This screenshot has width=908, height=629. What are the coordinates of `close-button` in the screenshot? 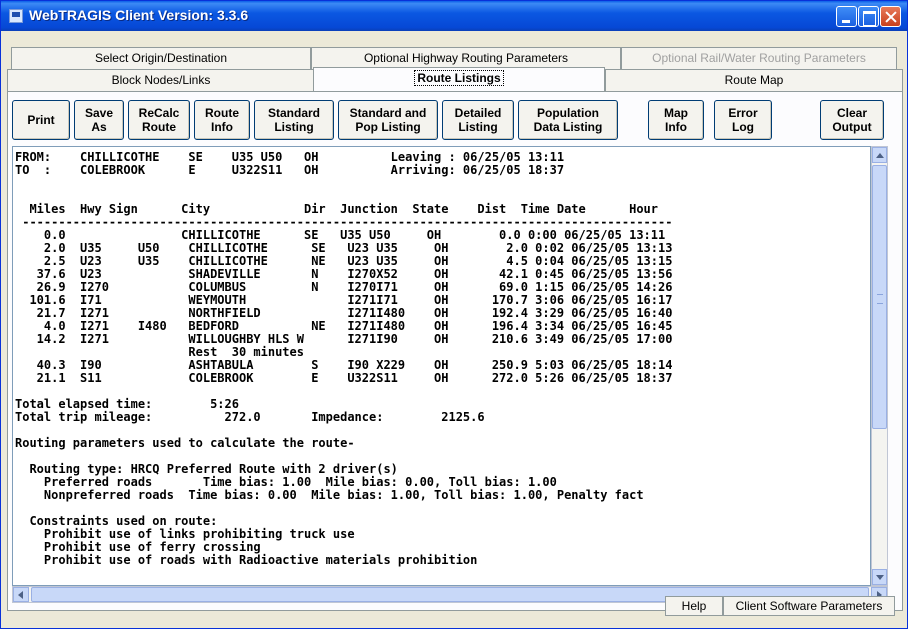 It's located at (890, 16).